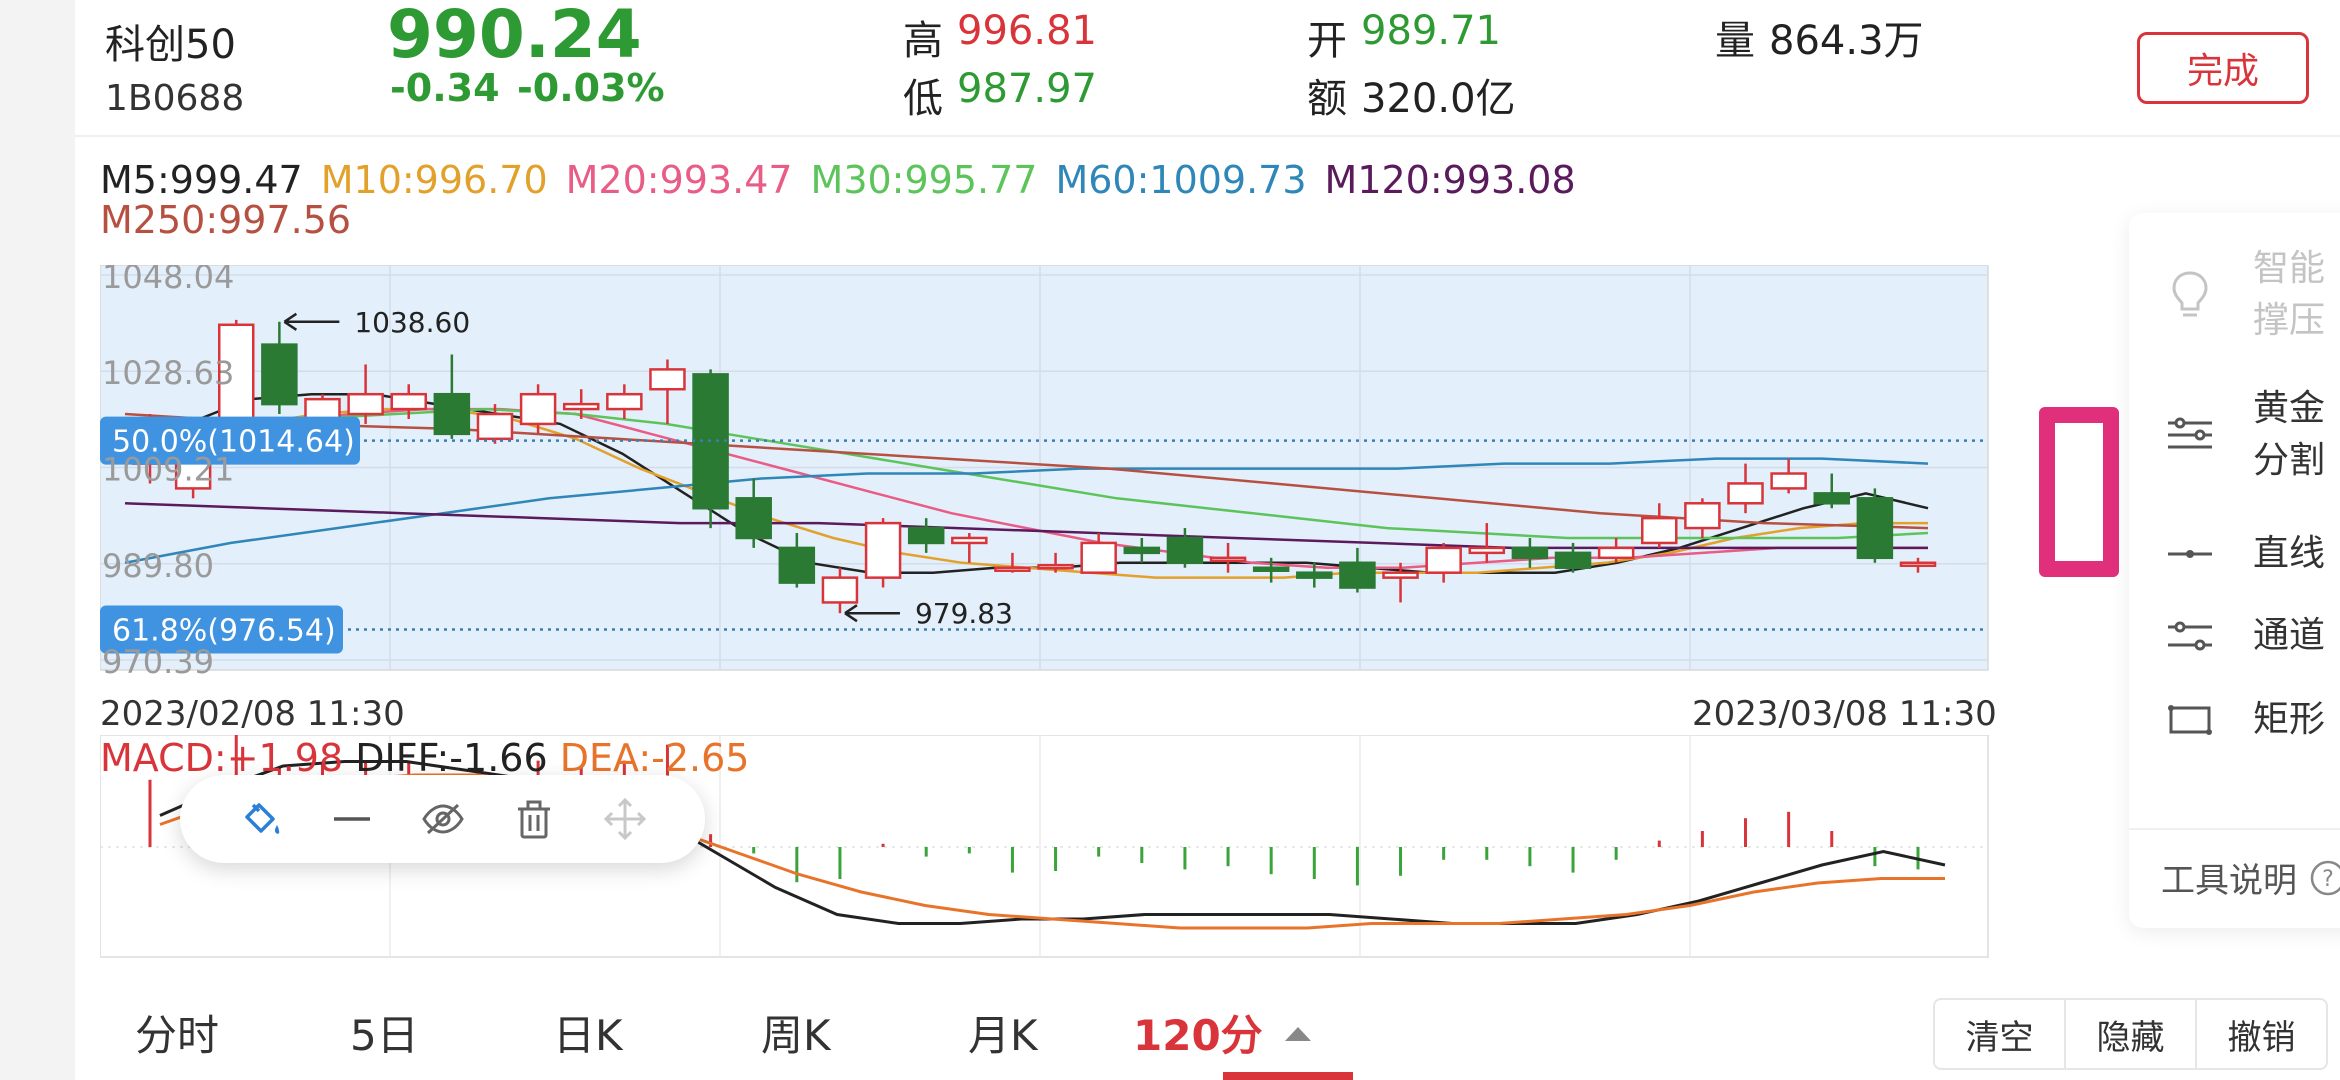  What do you see at coordinates (1735, 41) in the screenshot?
I see `volume-label: 量` at bounding box center [1735, 41].